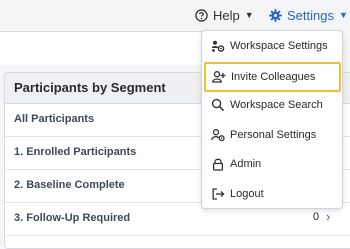  I want to click on settings-label: Settings, so click(310, 15).